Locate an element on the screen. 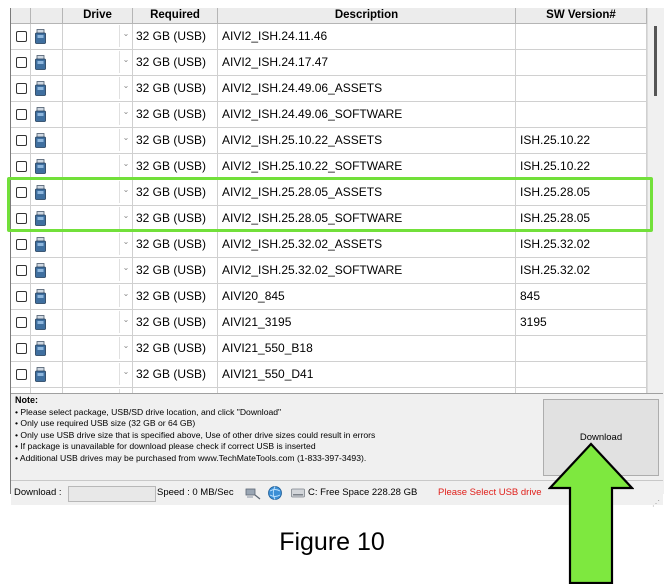  table-row: ⌄ 32 GB (USB) AIVI21_550_D41 is located at coordinates (329, 375).